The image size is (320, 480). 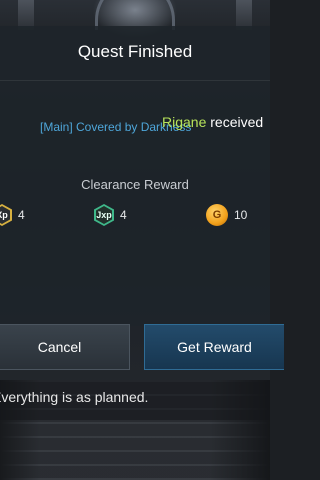 What do you see at coordinates (104, 215) in the screenshot?
I see `jxp-icon: Jxp` at bounding box center [104, 215].